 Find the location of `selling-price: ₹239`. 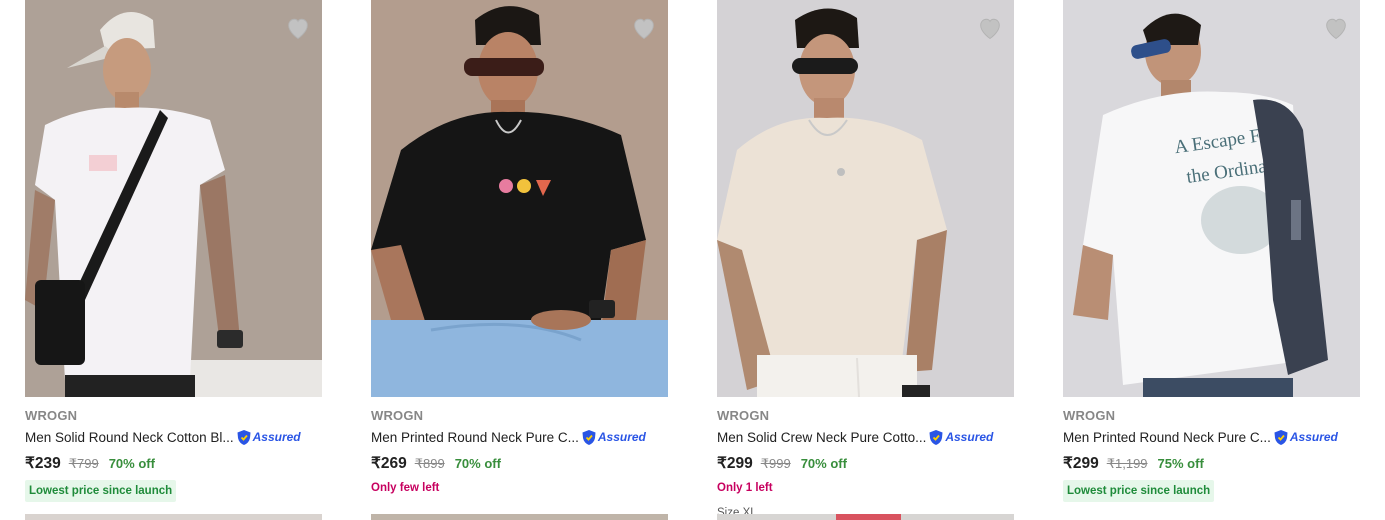

selling-price: ₹239 is located at coordinates (43, 463).